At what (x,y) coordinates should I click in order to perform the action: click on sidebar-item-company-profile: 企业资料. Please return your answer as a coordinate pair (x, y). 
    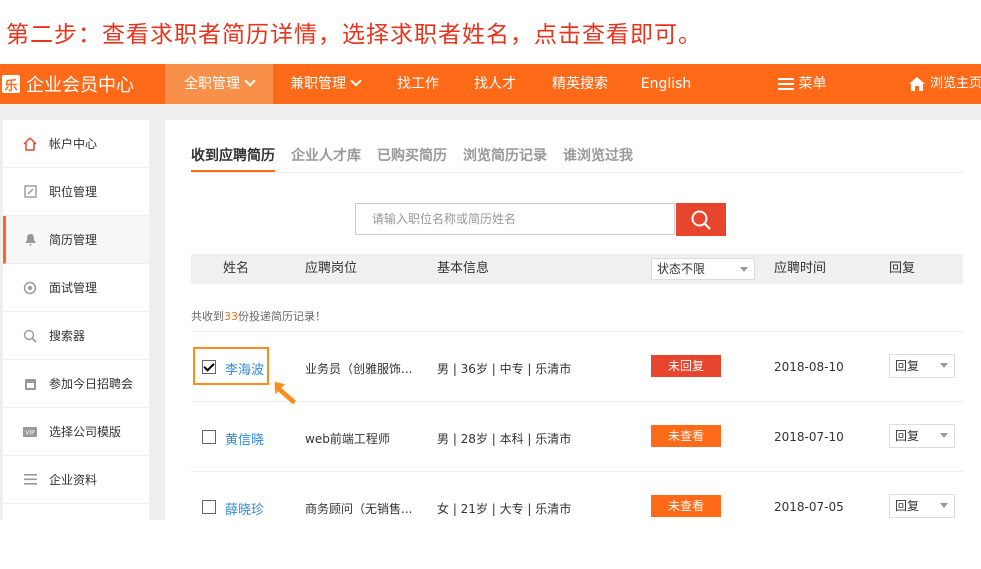
    Looking at the image, I should click on (76, 480).